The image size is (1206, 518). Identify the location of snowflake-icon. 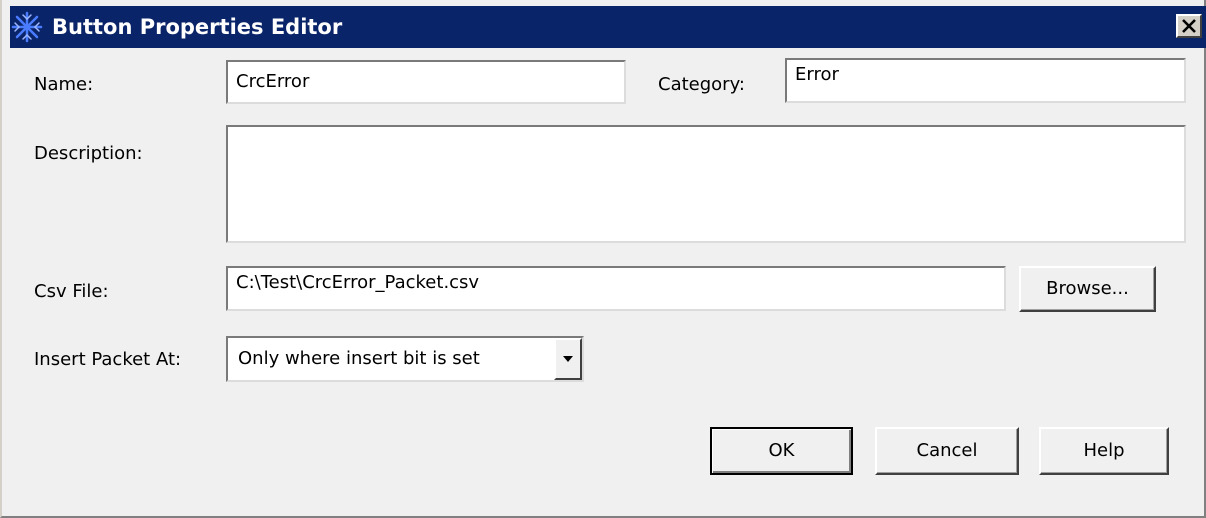
(27, 27).